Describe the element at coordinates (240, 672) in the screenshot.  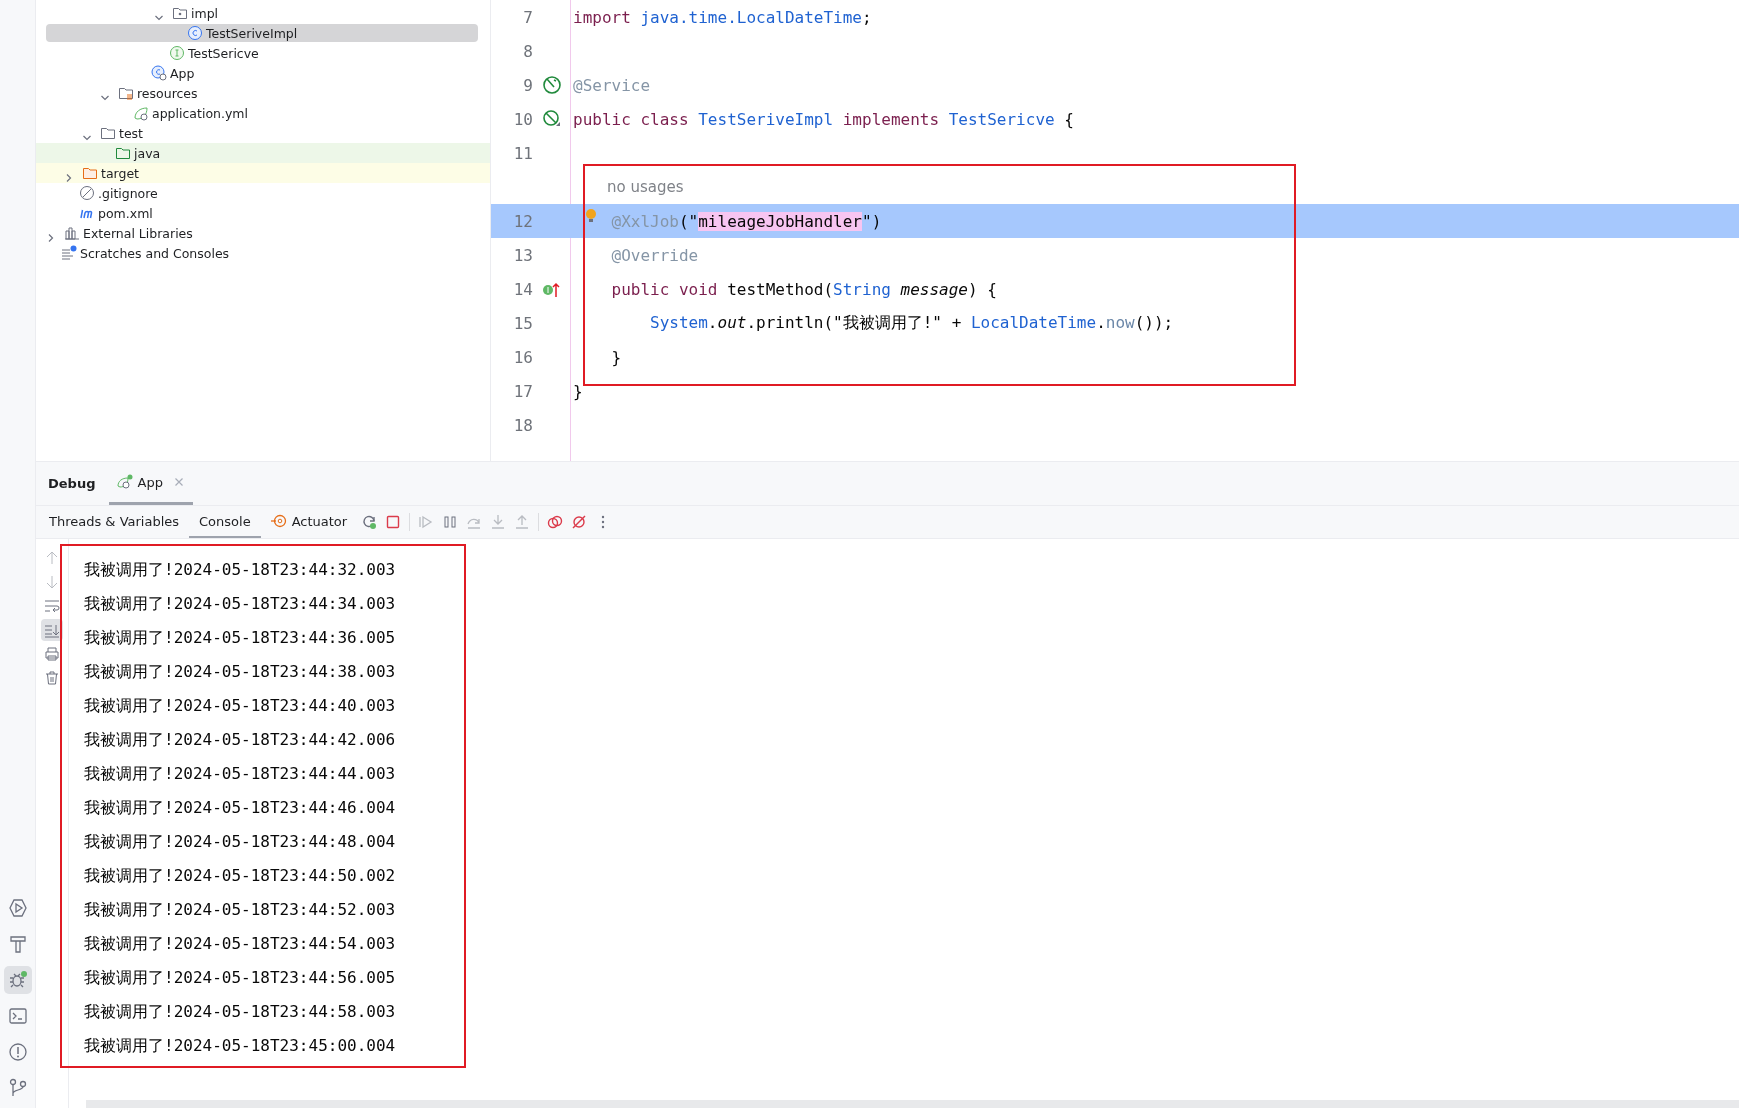
I see `console-line: 我被调用了!2024-05-18T23:44:38.003` at that location.